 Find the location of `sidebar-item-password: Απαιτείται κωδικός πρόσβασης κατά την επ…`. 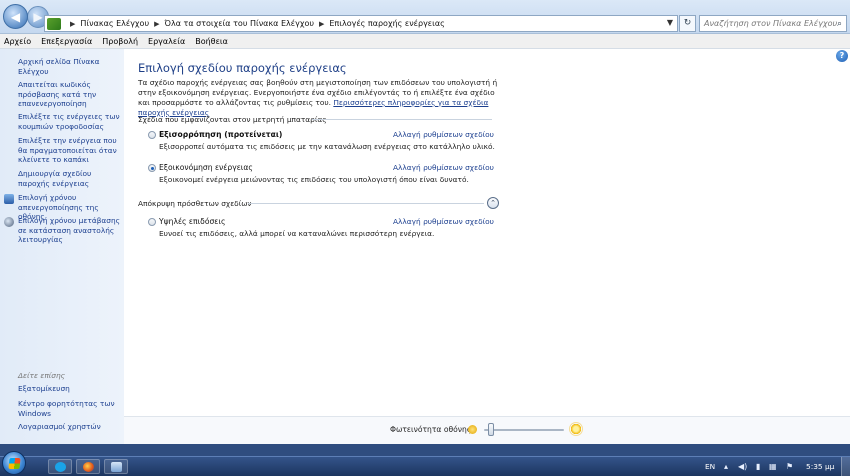

sidebar-item-password: Απαιτείται κωδικός πρόσβασης κατά την επ… is located at coordinates (70, 94).